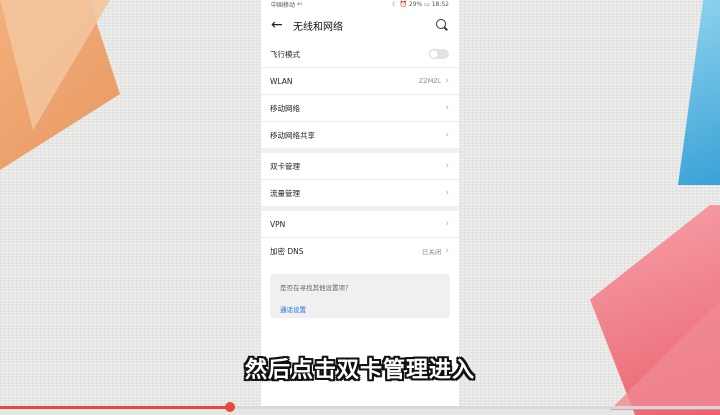  Describe the element at coordinates (360, 251) in the screenshot. I see `settings-row: 加密 DNS 已关闭 ›` at that location.